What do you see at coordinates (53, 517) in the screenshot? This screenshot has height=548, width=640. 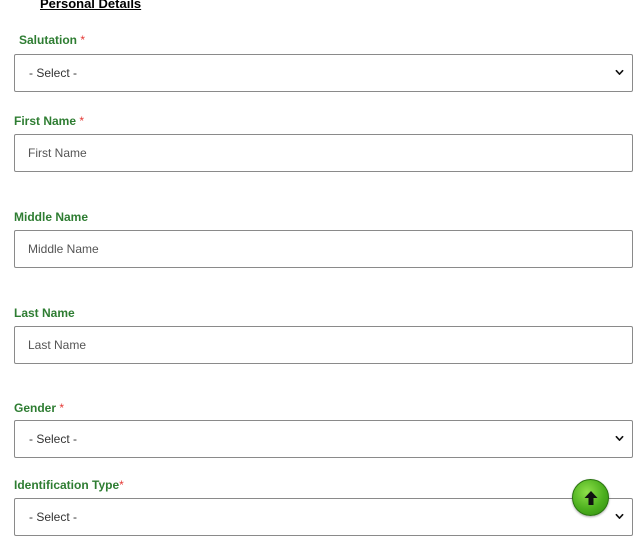 I see `identification-type-selected-value: - Select -` at bounding box center [53, 517].